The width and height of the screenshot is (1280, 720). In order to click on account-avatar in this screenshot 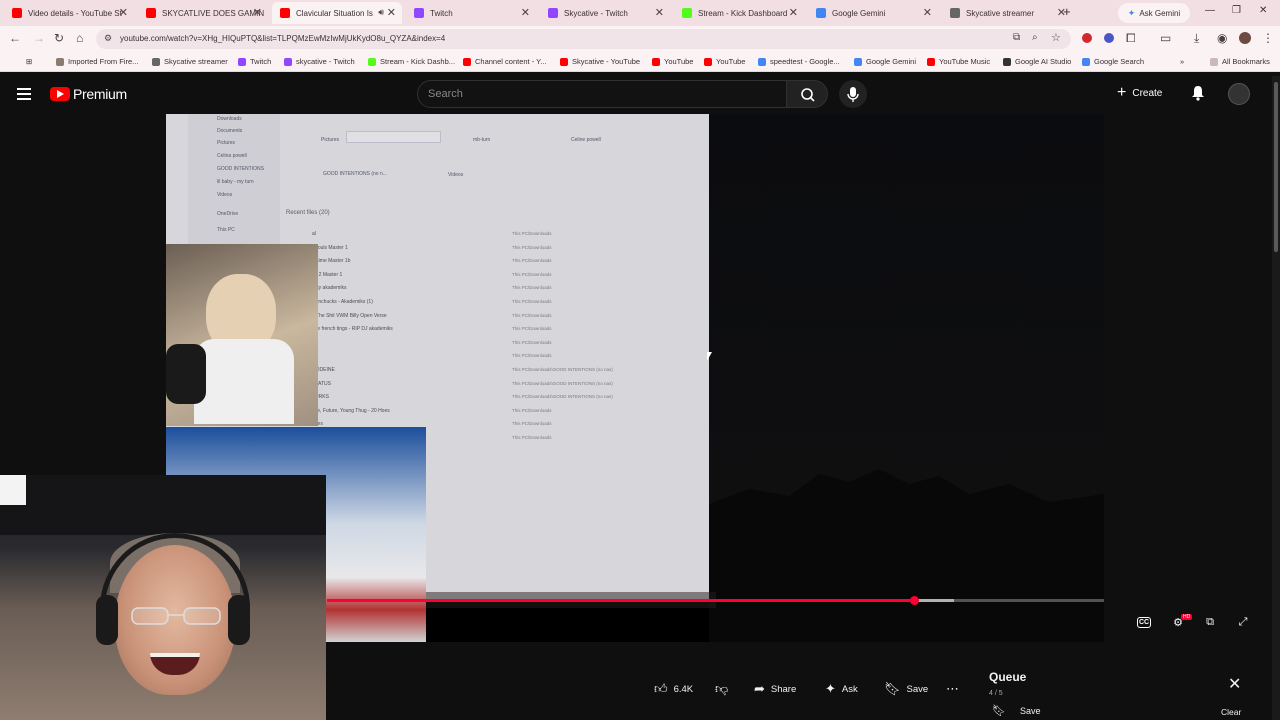, I will do `click(1239, 94)`.